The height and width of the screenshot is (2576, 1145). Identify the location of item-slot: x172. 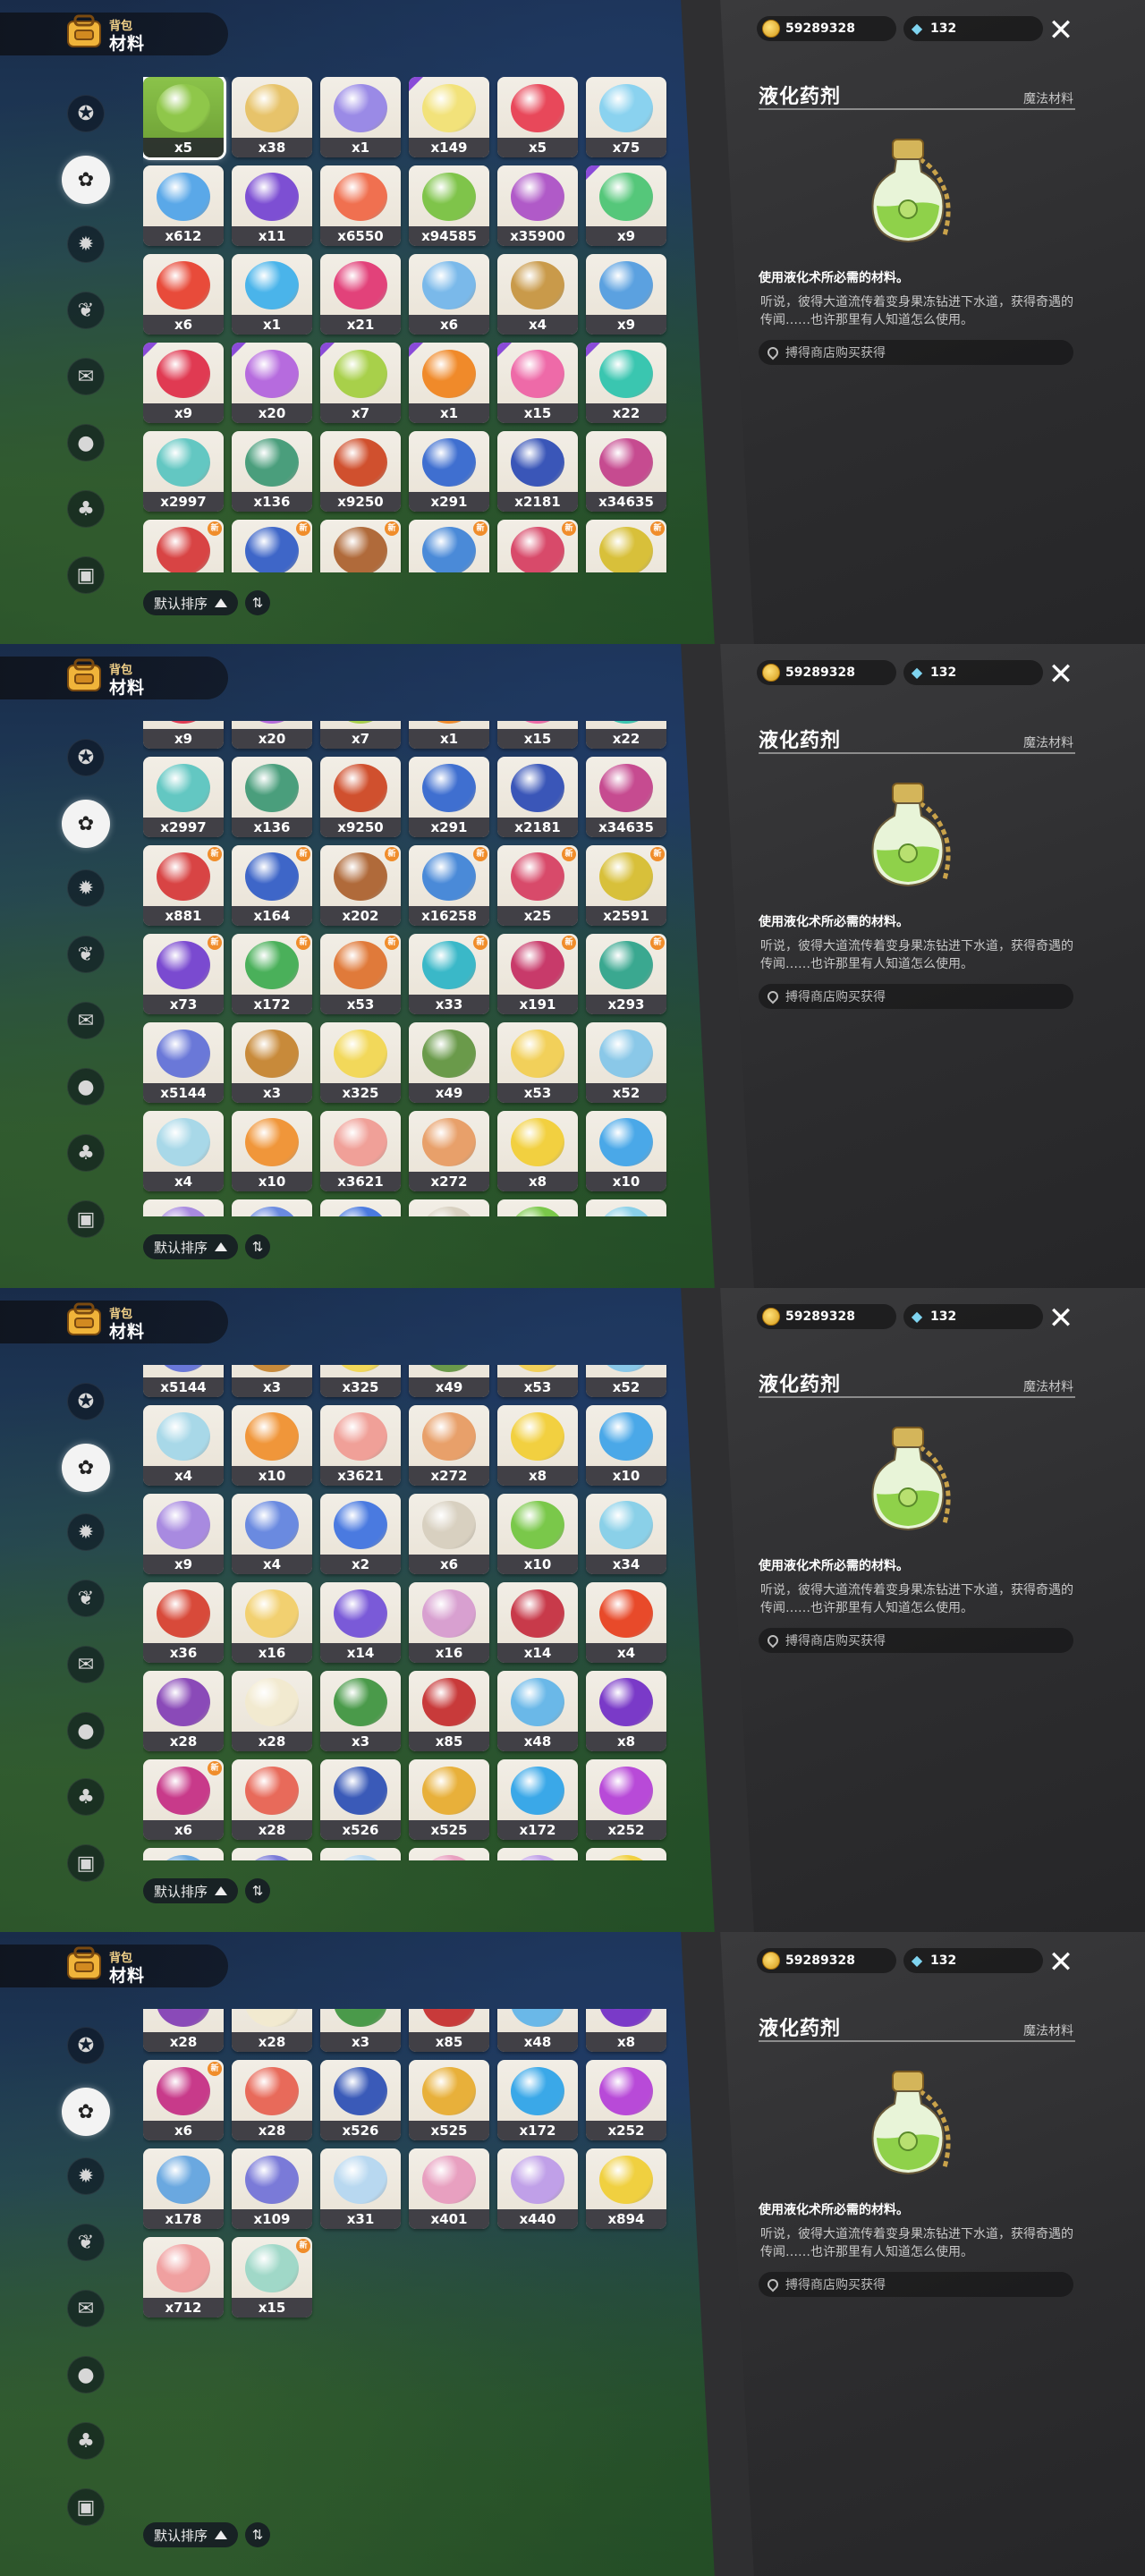
(537, 2100).